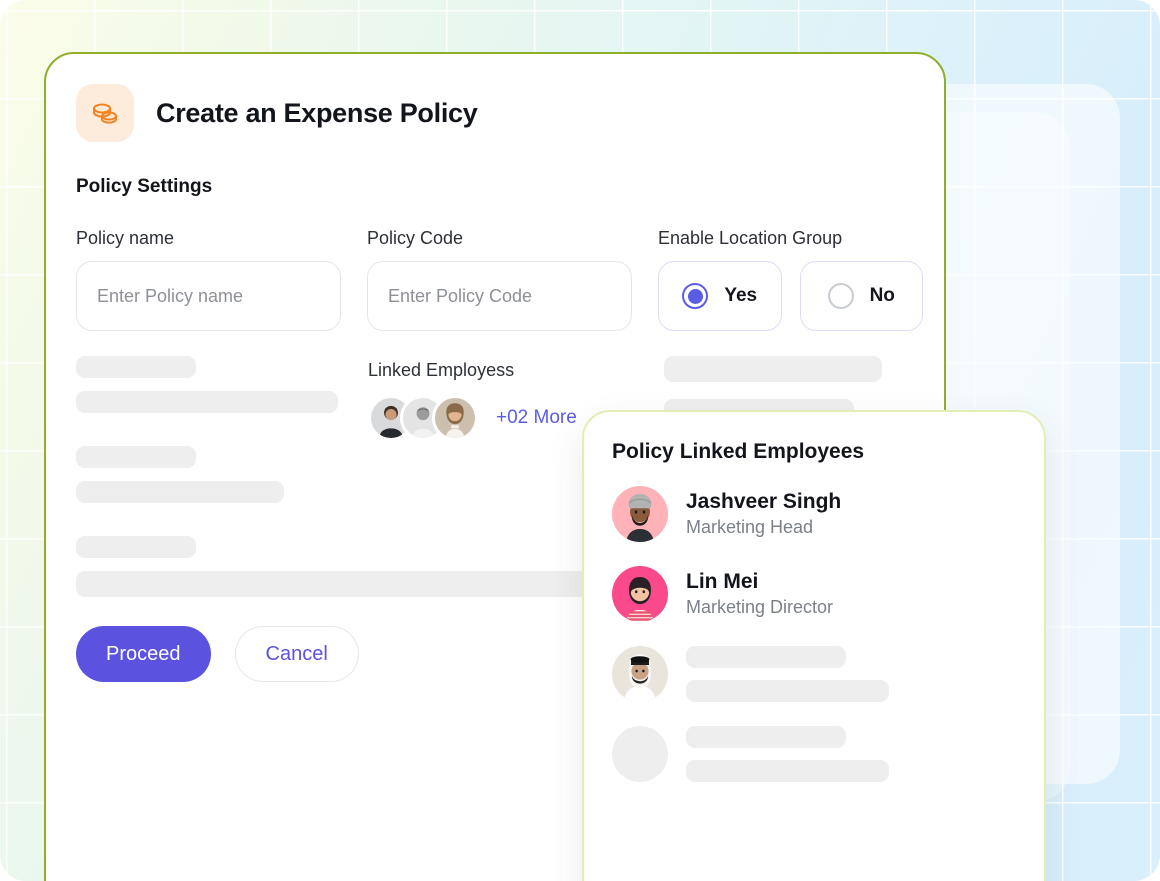 The height and width of the screenshot is (881, 1160). I want to click on popup-title: Policy Linked Employees, so click(738, 451).